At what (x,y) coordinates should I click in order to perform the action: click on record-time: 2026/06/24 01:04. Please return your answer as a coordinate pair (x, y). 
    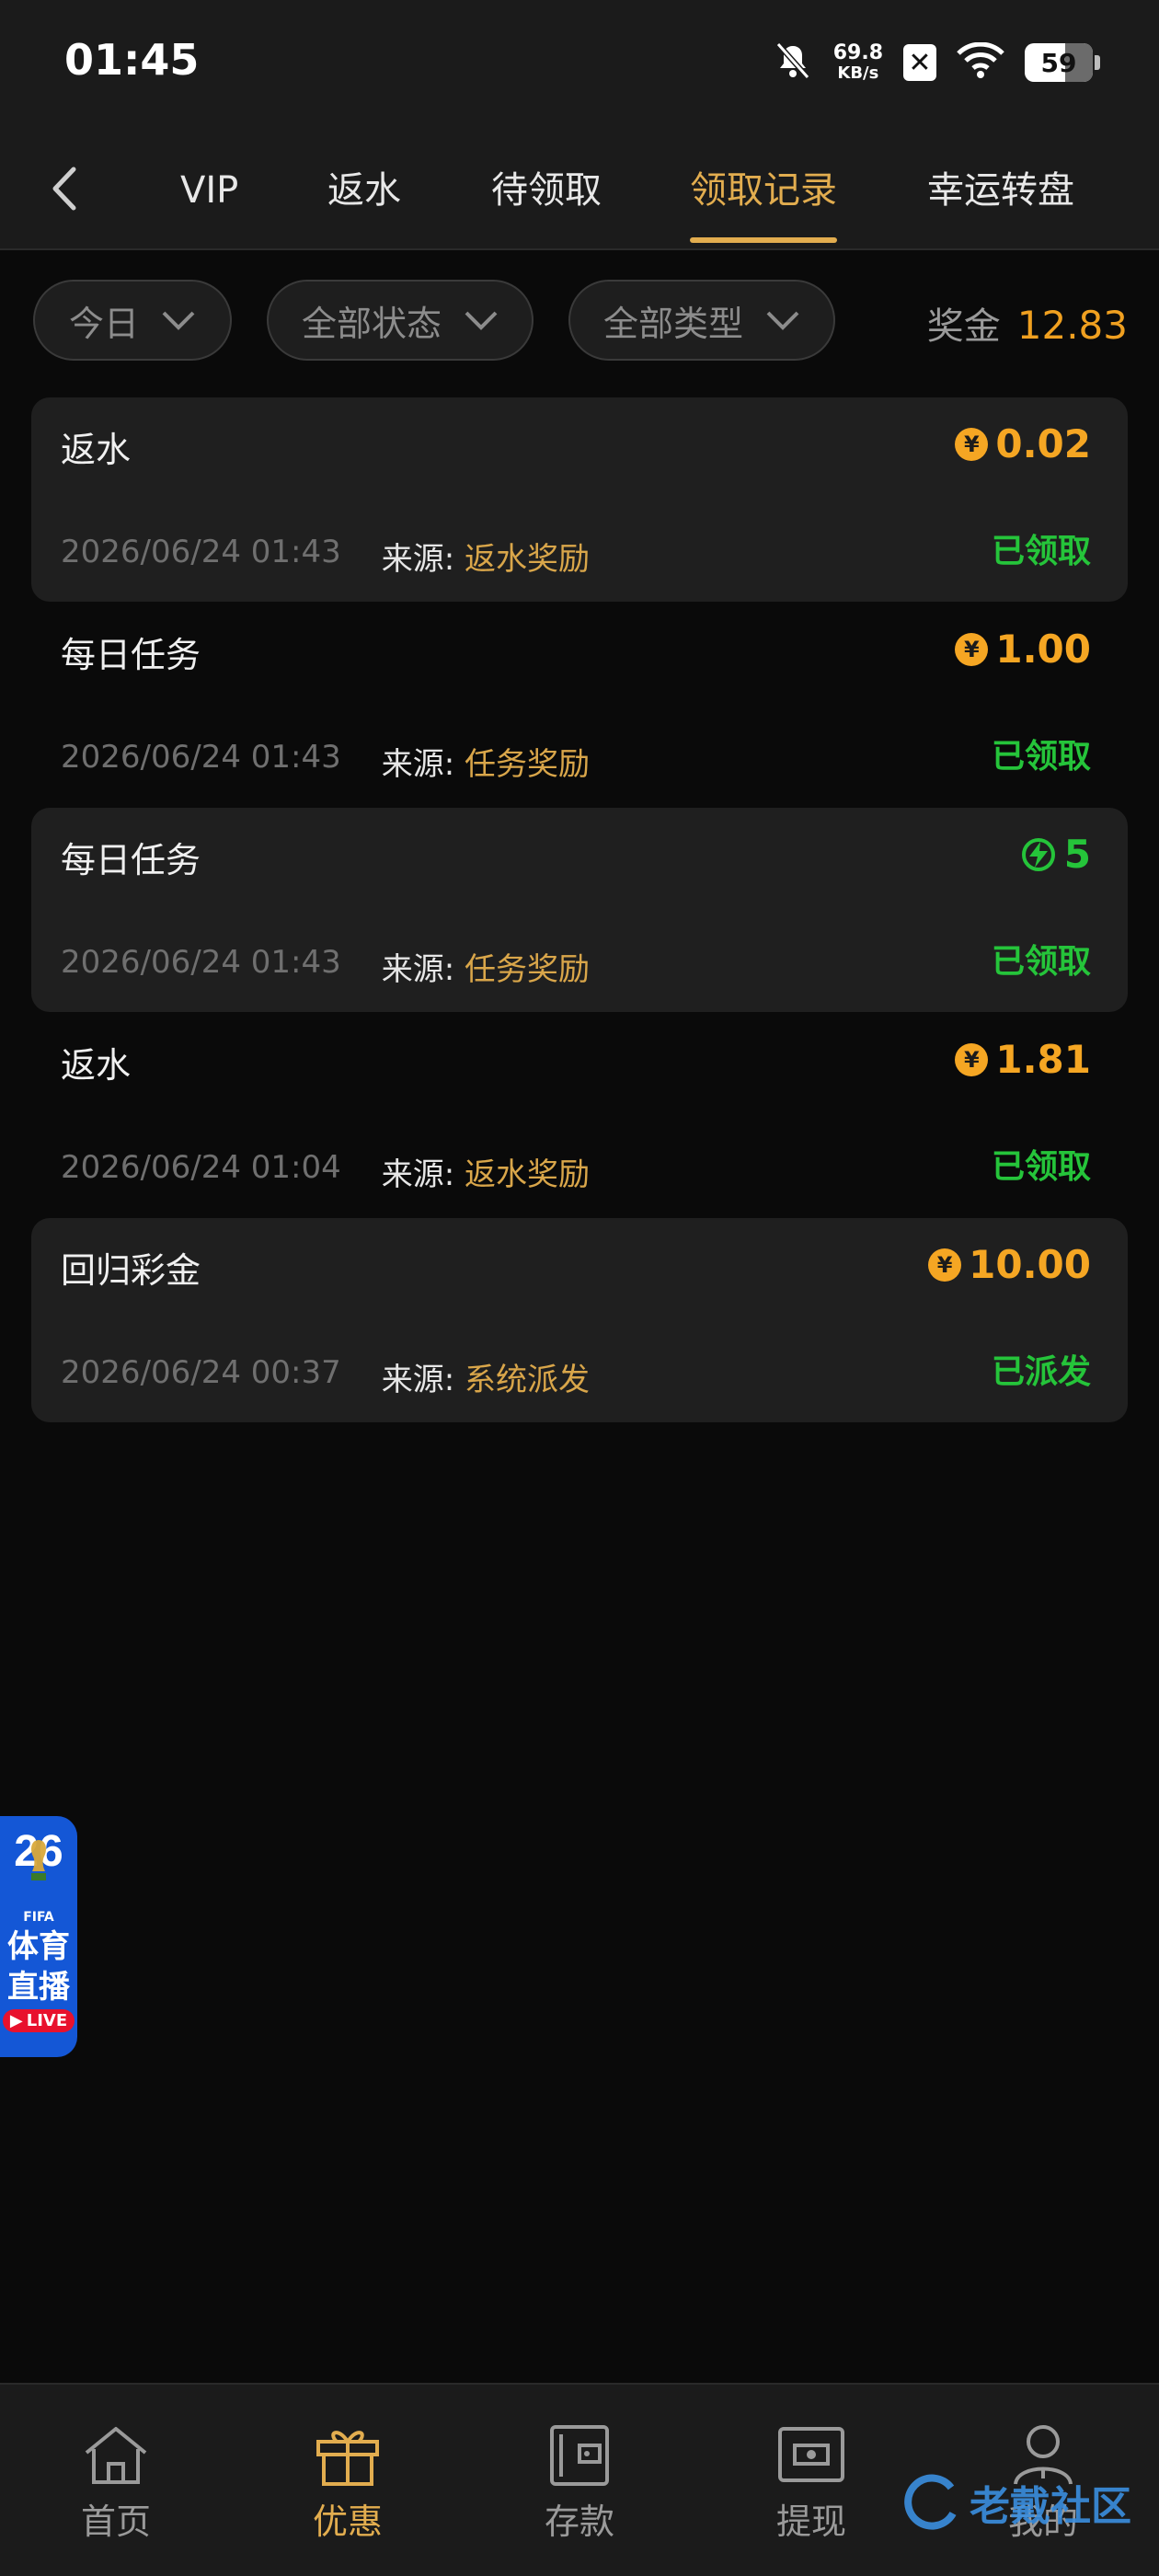
    Looking at the image, I should click on (201, 1167).